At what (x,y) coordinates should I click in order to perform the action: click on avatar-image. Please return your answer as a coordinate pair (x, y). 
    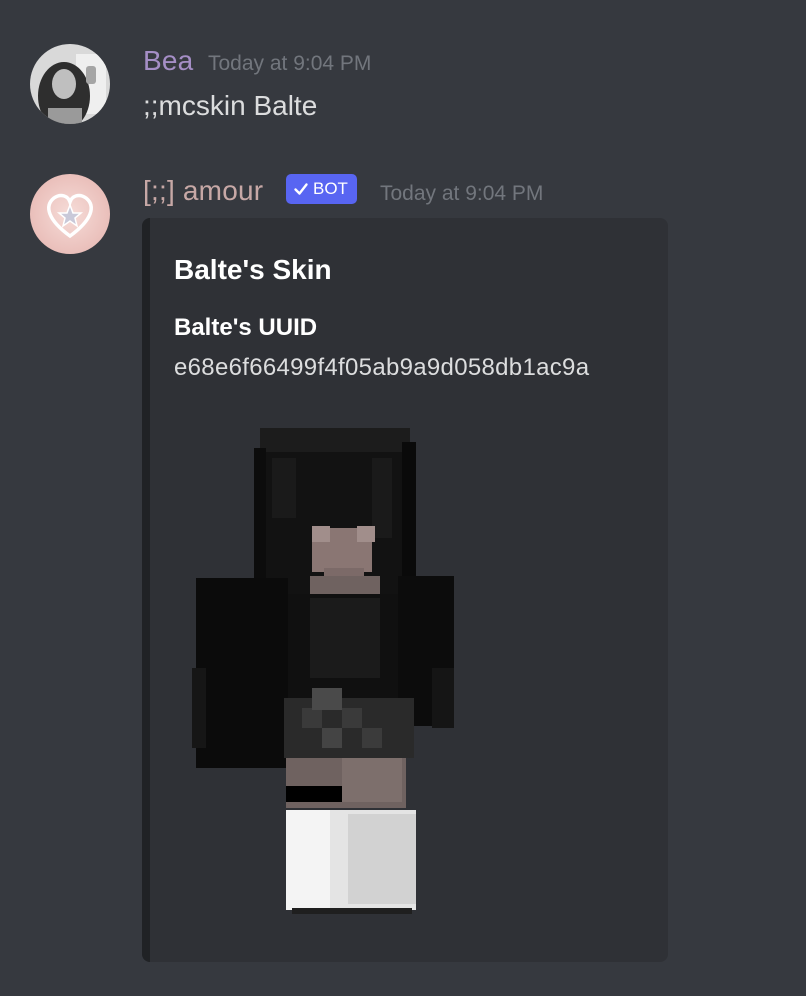
    Looking at the image, I should click on (70, 84).